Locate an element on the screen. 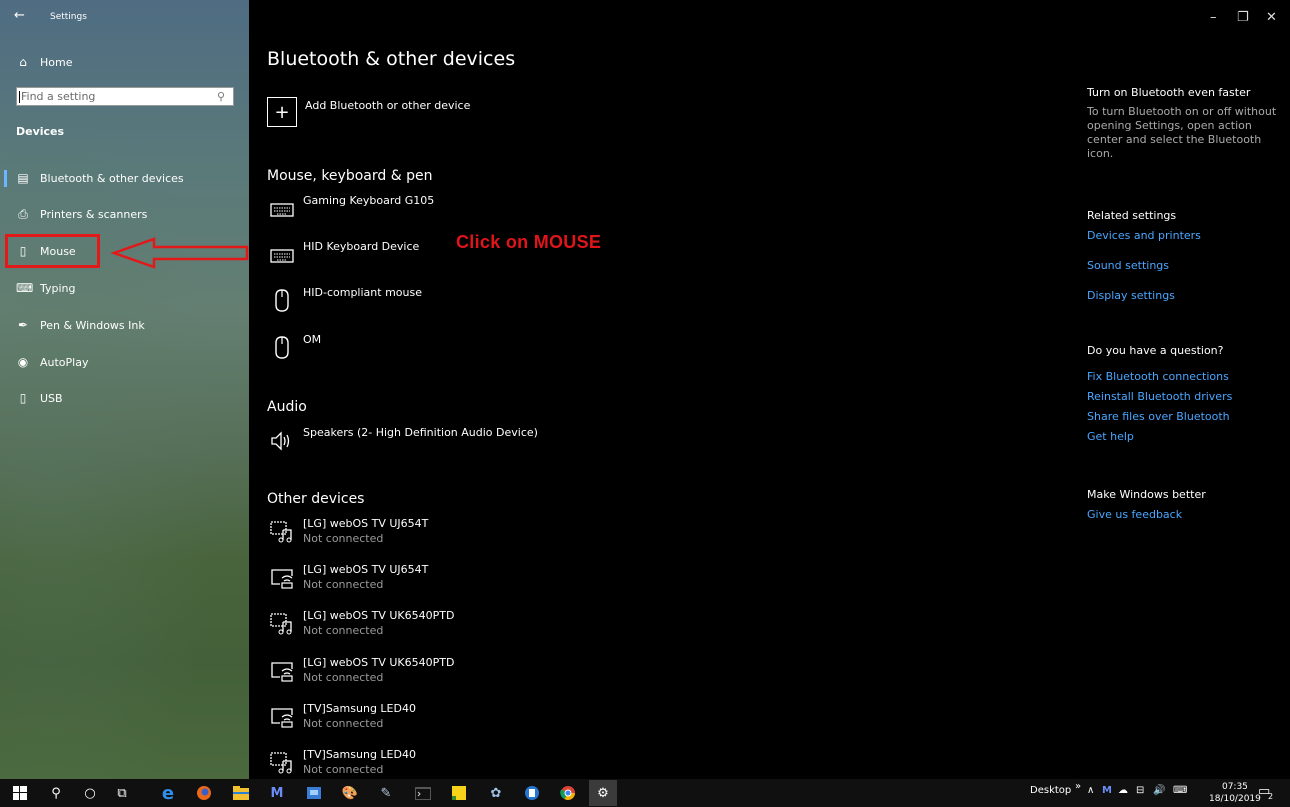 This screenshot has height=807, width=1290. sidebar-item-bluetooth: ▤ Bluetooth & other devices is located at coordinates (124, 178).